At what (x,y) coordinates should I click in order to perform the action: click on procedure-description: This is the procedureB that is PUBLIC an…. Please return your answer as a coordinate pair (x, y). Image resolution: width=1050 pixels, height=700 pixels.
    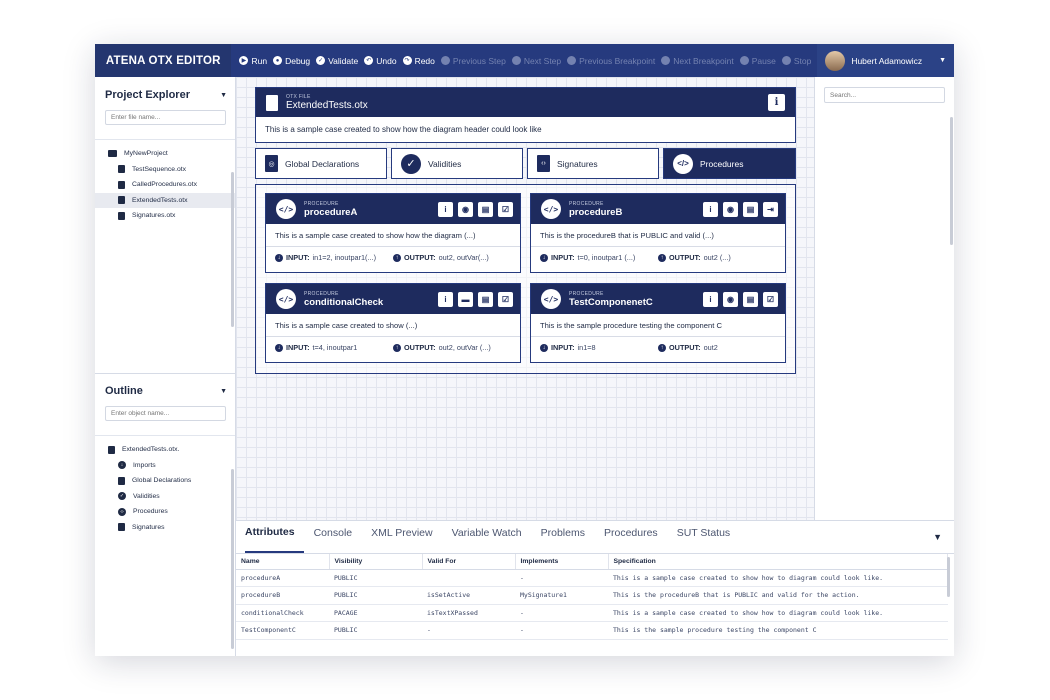
    Looking at the image, I should click on (658, 235).